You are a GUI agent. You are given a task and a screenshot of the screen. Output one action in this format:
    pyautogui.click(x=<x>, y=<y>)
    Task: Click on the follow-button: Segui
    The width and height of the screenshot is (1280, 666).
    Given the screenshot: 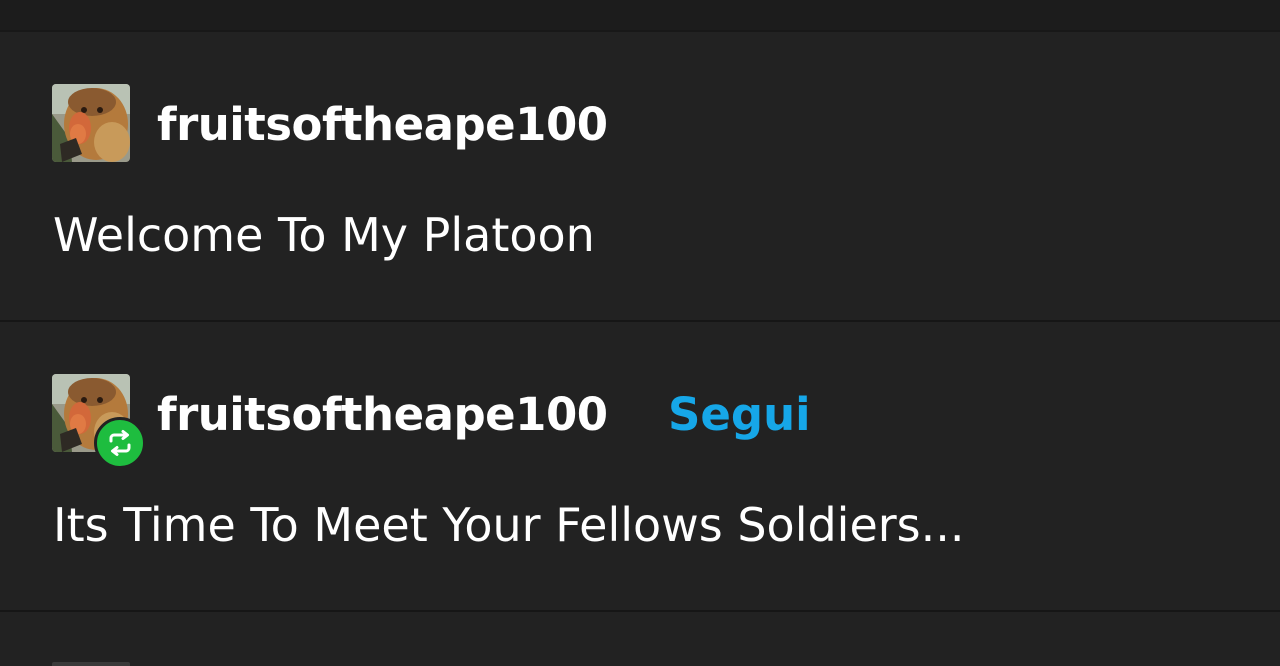 What is the action you would take?
    pyautogui.click(x=739, y=414)
    